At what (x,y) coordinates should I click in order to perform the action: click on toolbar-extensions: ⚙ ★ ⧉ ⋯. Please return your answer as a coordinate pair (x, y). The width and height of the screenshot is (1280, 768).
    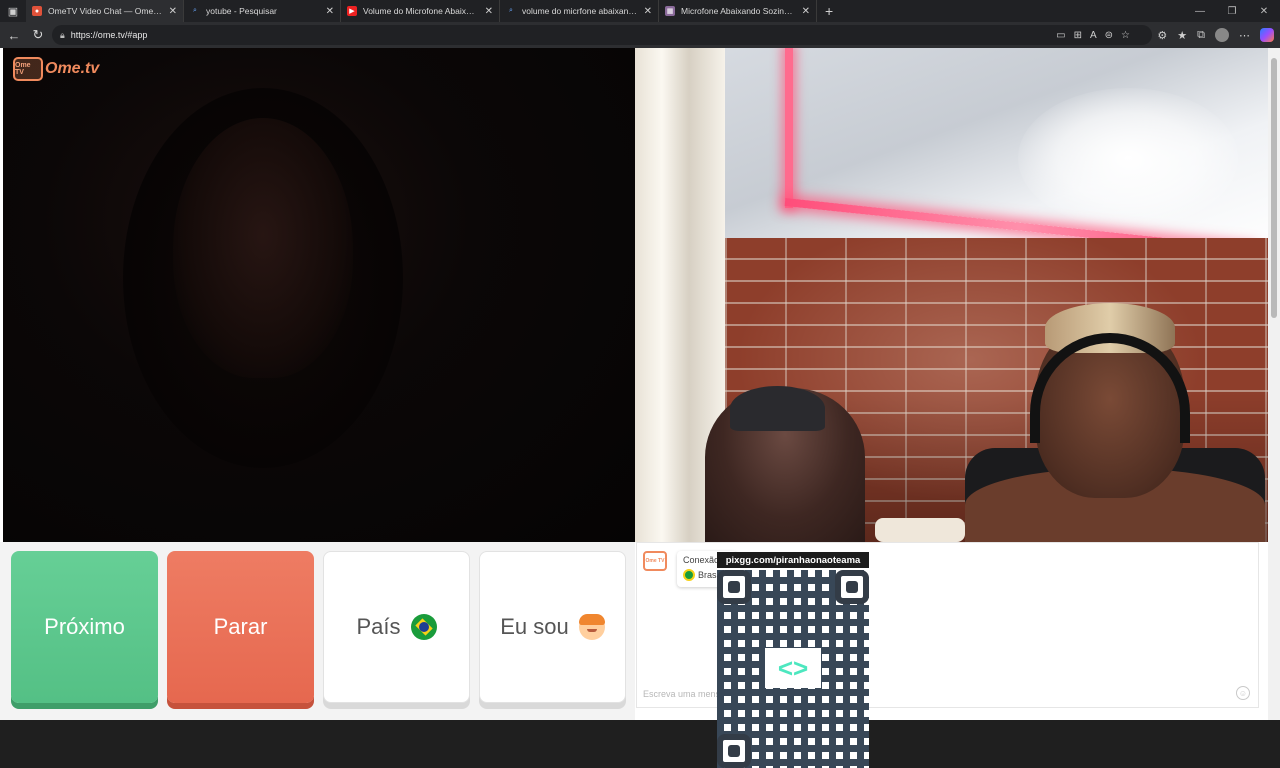
    Looking at the image, I should click on (1215, 35).